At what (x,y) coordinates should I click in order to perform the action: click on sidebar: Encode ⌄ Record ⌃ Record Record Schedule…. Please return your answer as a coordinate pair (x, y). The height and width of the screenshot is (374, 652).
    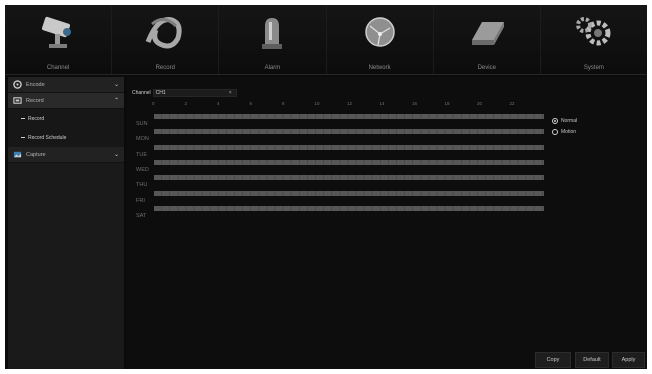
    Looking at the image, I should click on (66, 223).